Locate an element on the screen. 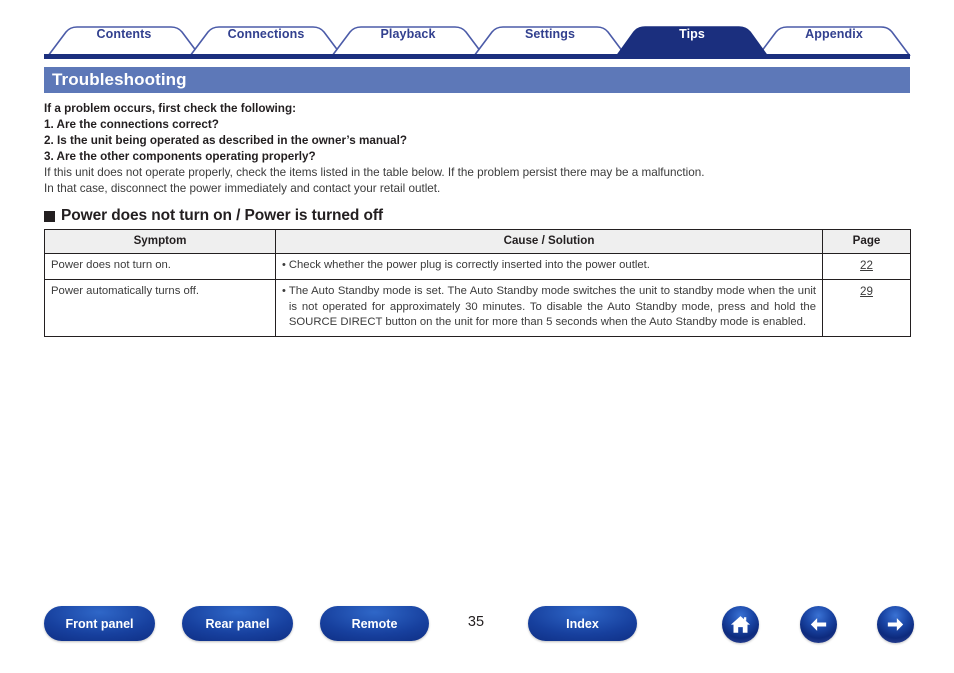 The width and height of the screenshot is (954, 673). page-number: 35 is located at coordinates (476, 622).